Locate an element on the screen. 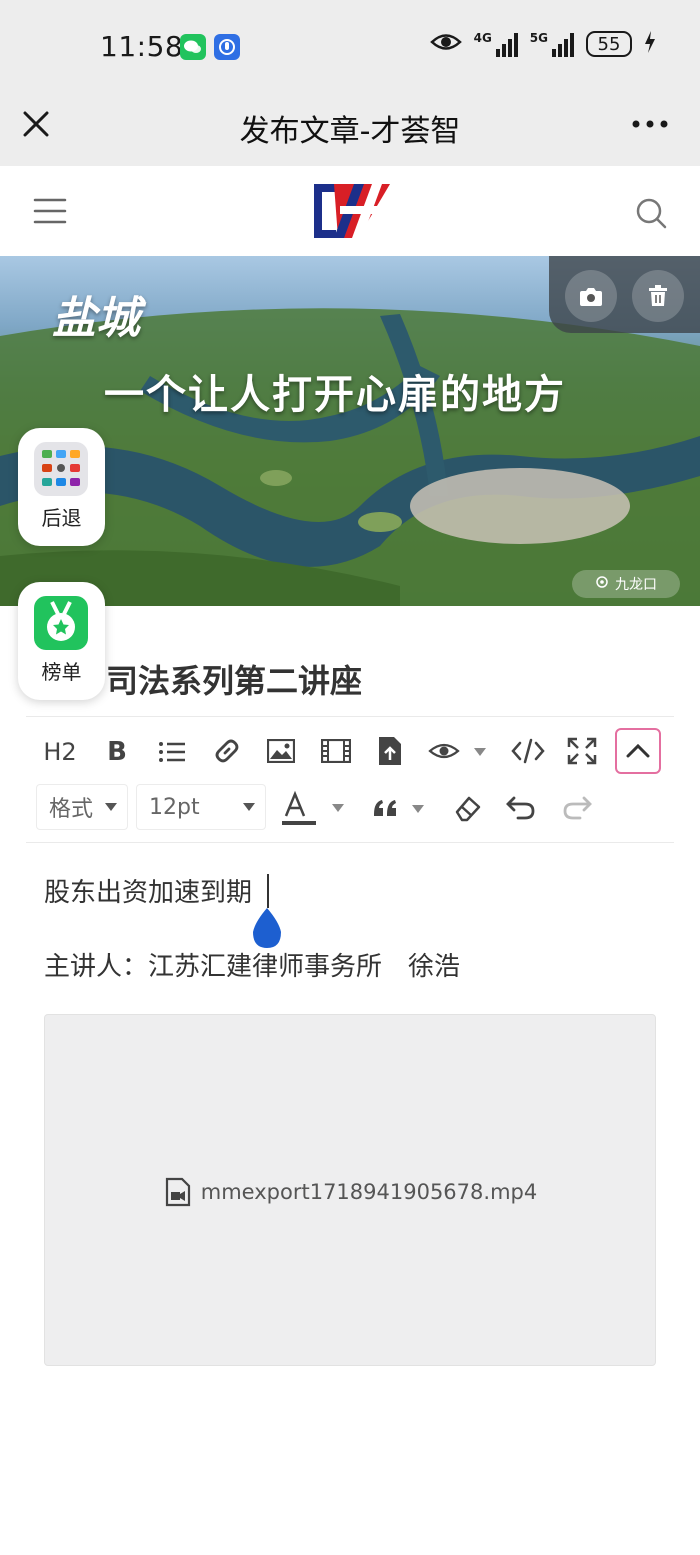 The height and width of the screenshot is (1555, 700). trash-icon is located at coordinates (658, 295).